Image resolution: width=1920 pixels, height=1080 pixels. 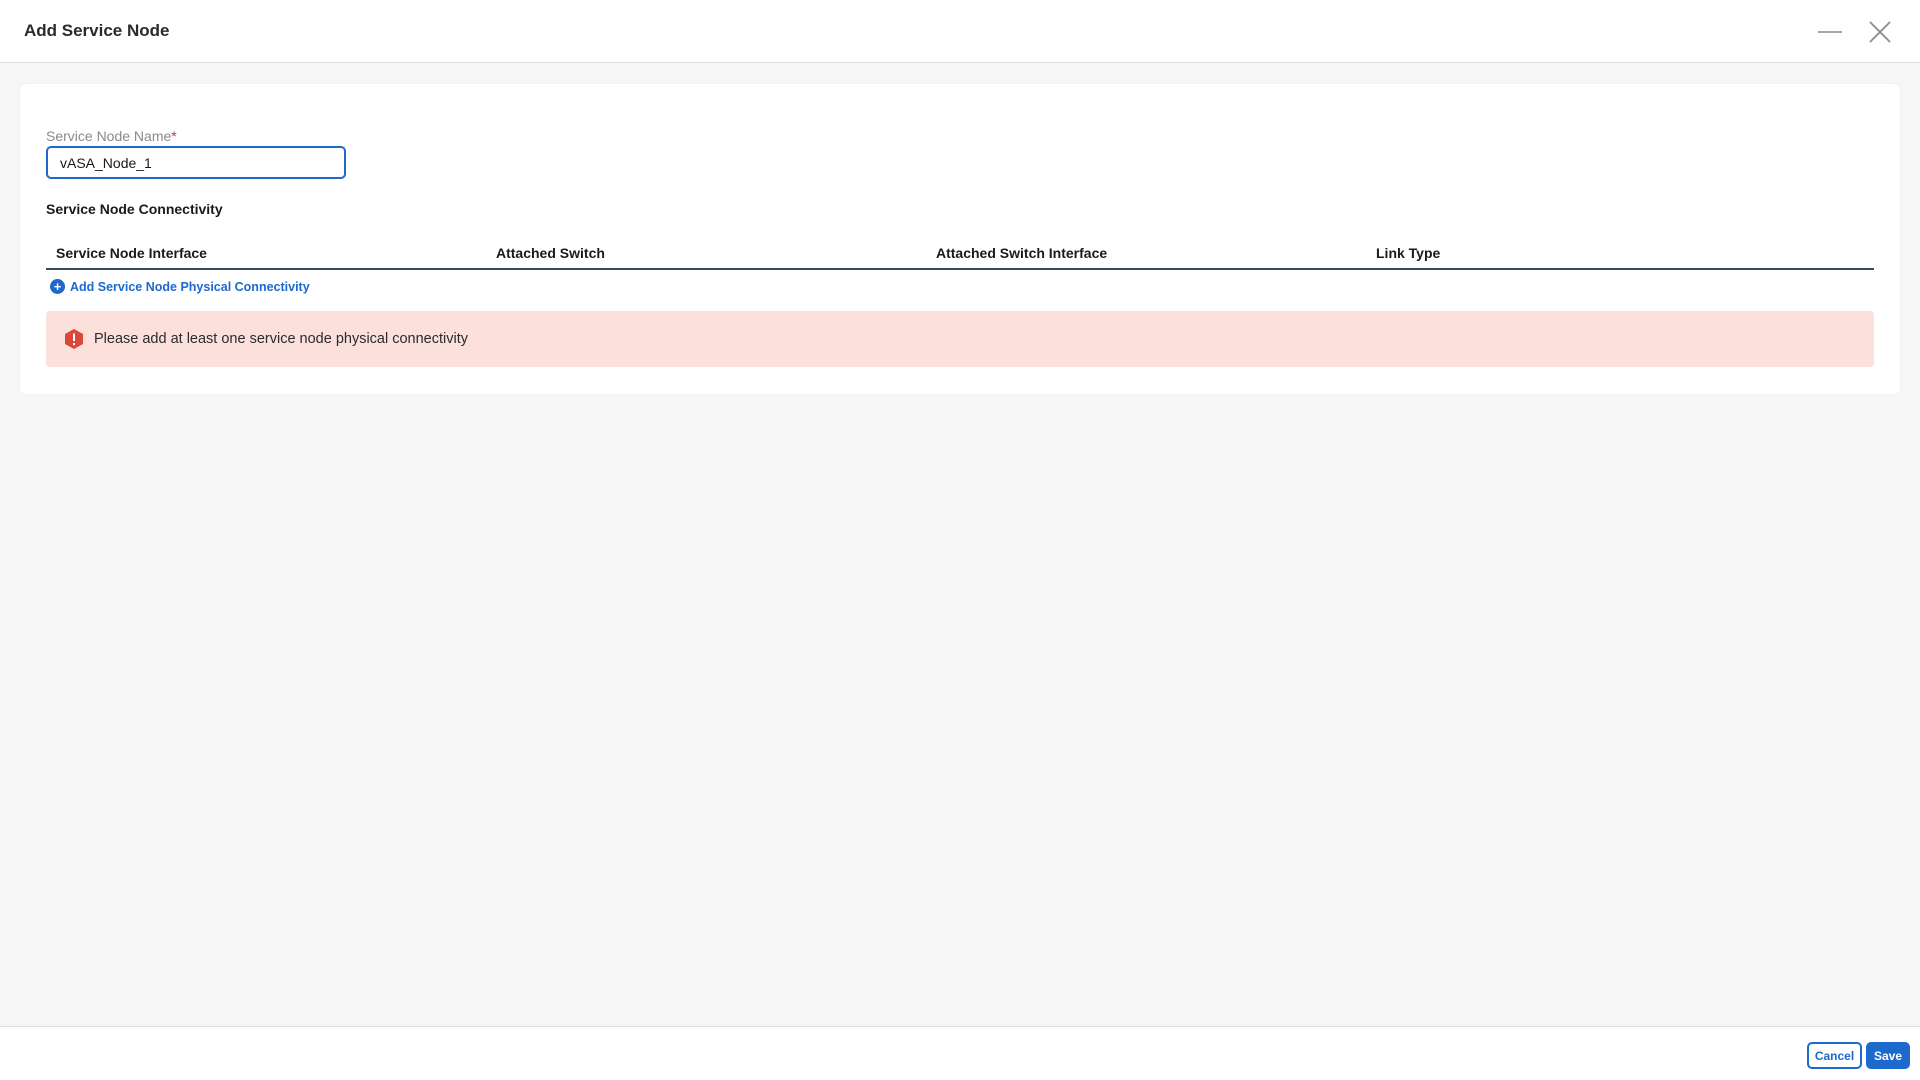 What do you see at coordinates (1855, 31) in the screenshot?
I see `header-actions` at bounding box center [1855, 31].